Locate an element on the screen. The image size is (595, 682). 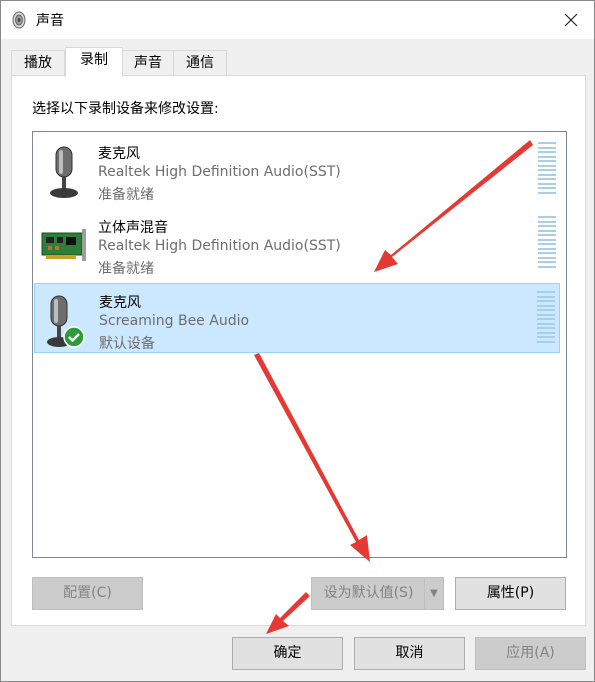
set-default-button: 设为默认值(S) ▼ is located at coordinates (377, 593).